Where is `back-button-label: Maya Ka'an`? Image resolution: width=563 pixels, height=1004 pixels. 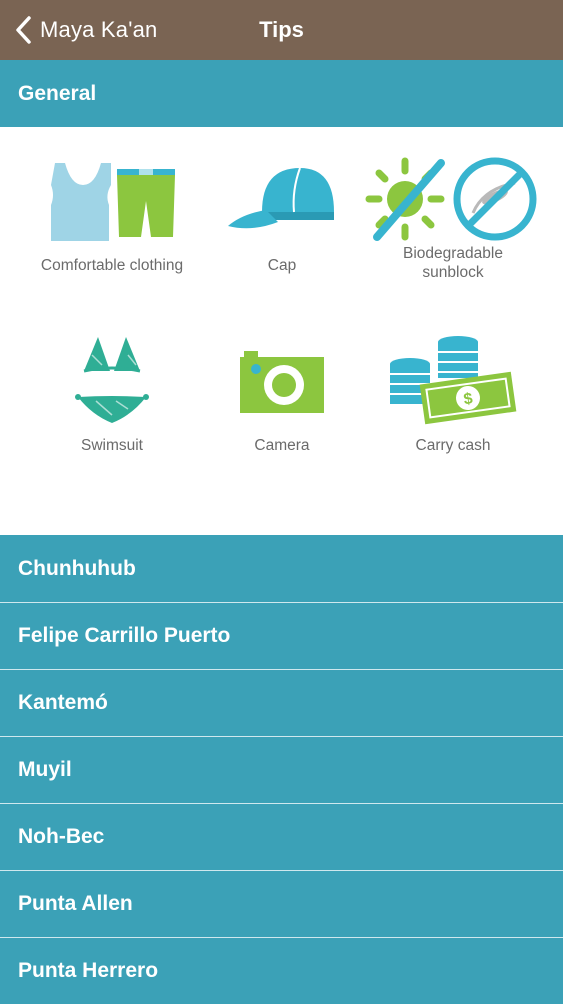 back-button-label: Maya Ka'an is located at coordinates (99, 29).